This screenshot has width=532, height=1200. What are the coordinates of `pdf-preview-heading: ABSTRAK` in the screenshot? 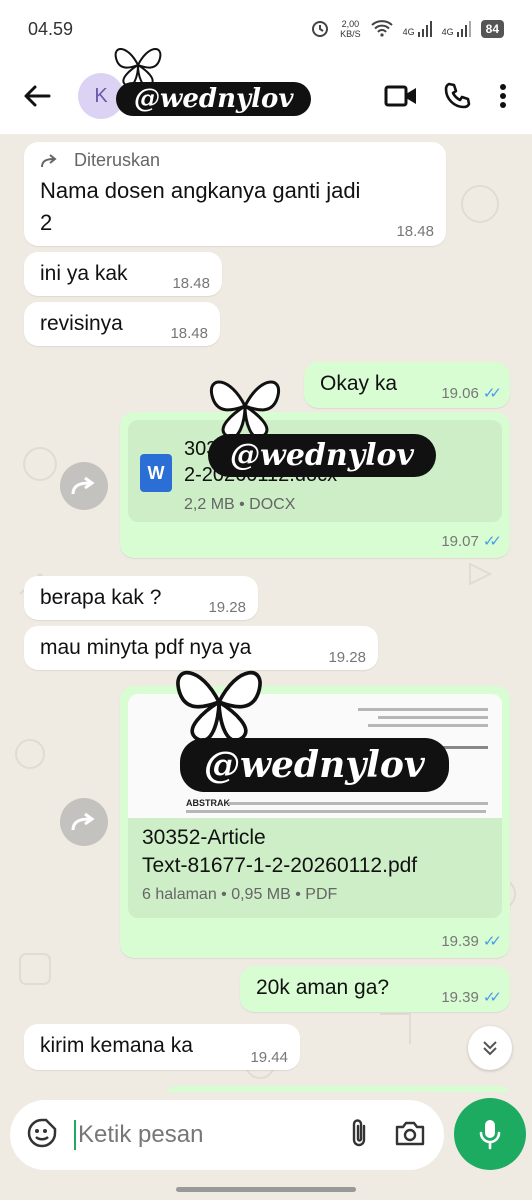 It's located at (208, 803).